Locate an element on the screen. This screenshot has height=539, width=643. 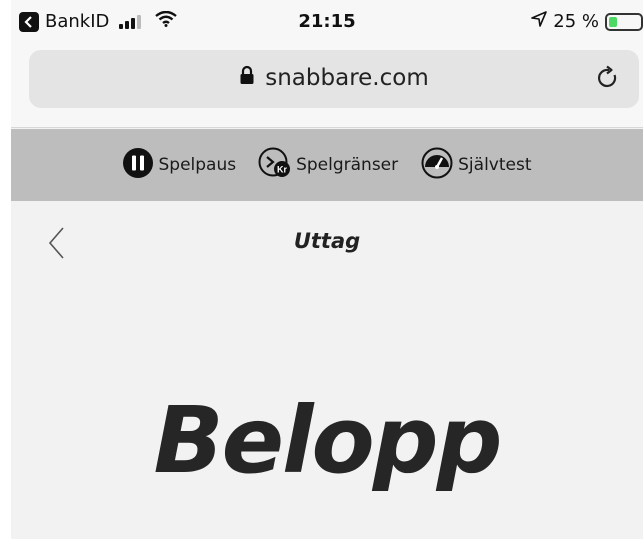
address-bar: snabbare.com is located at coordinates (334, 79).